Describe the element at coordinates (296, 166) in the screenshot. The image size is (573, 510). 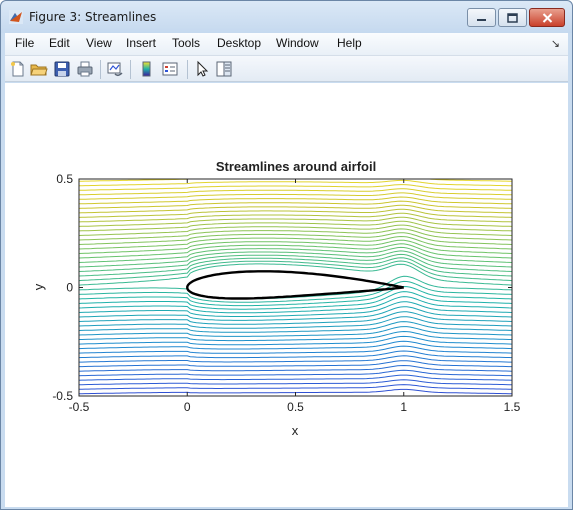
I see `chart-title: Streamlines around airfoil` at that location.